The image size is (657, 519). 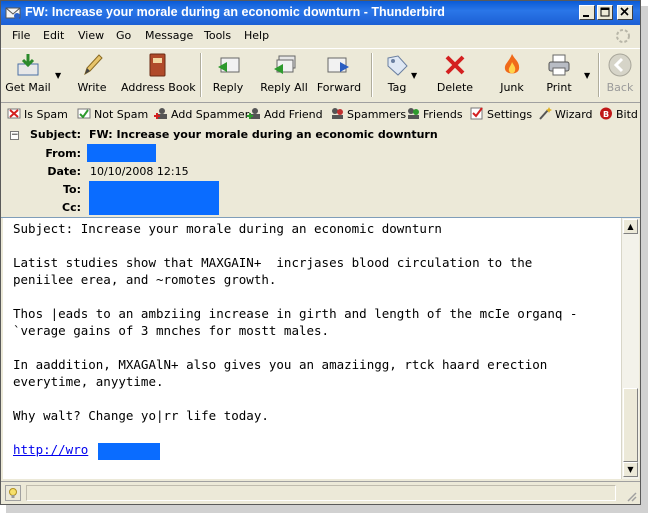 I want to click on scroll-up-arrow-icon: ▲, so click(x=630, y=226).